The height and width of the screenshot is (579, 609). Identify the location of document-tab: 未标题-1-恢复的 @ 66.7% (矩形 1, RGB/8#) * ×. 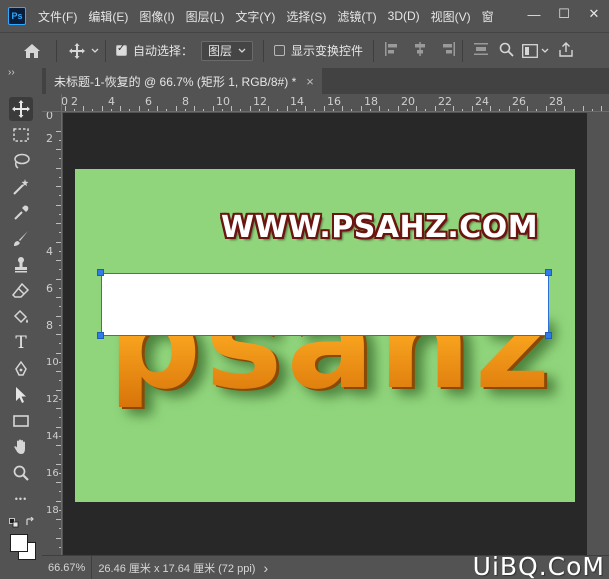
(184, 81).